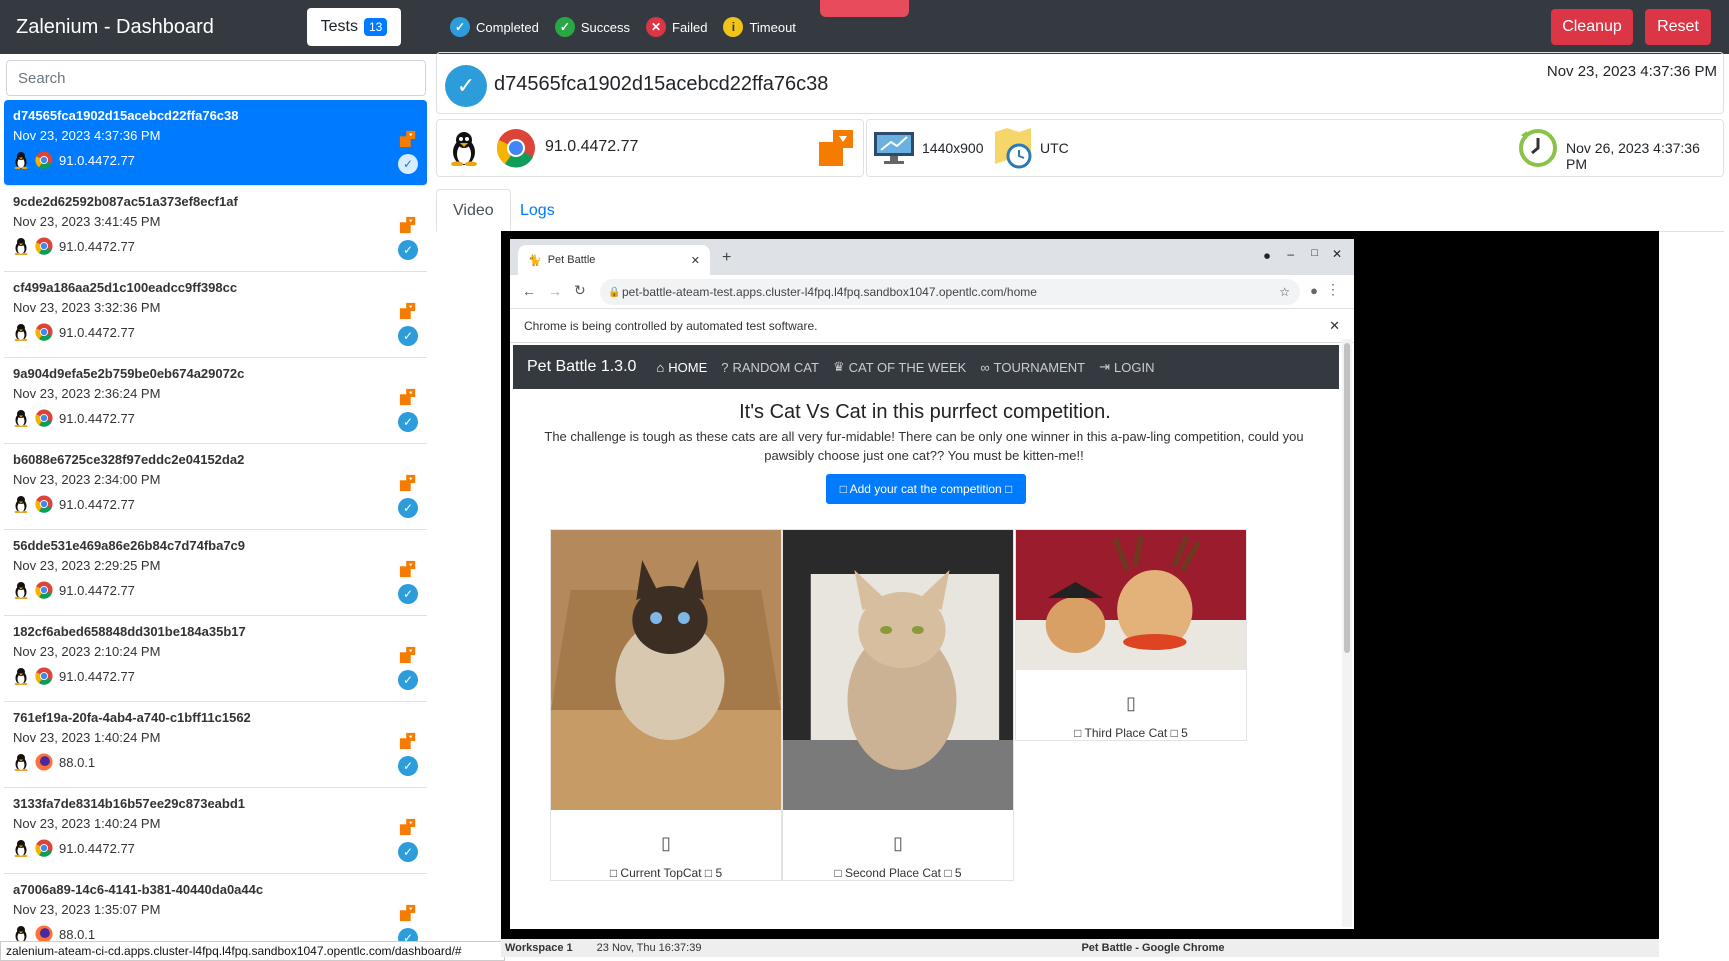 Image resolution: width=1729 pixels, height=961 pixels. I want to click on environment-info-panel: 1440x900 UTC Nov 26, 2023 4:37:36 PM, so click(1295, 148).